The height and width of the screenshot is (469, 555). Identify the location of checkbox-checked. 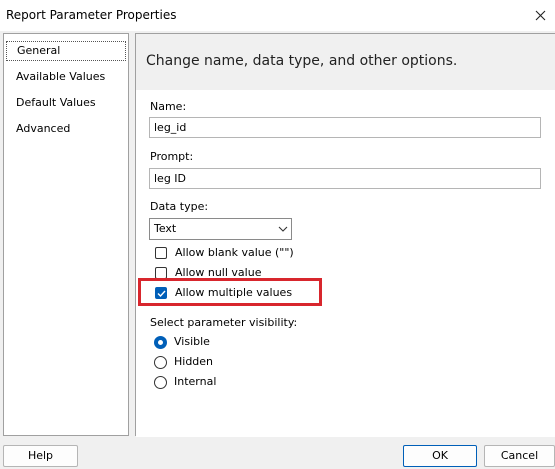
(161, 293).